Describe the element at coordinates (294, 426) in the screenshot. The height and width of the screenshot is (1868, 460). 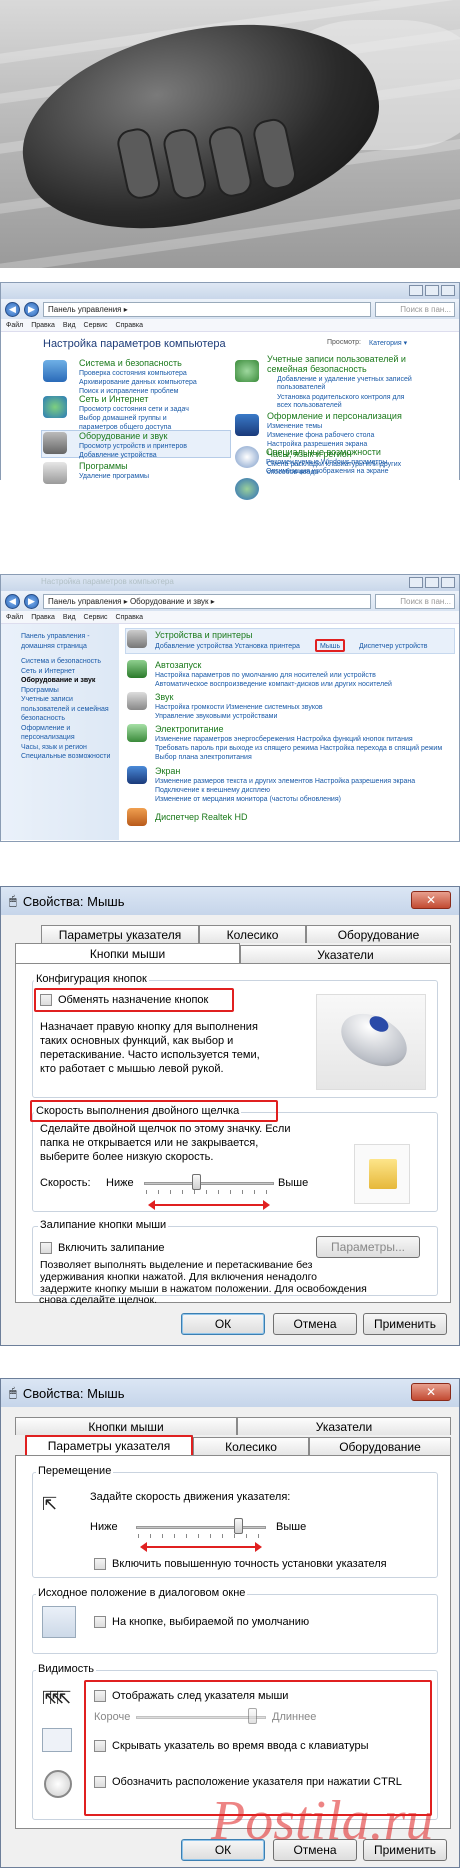
I see `link: Изменение темы` at that location.